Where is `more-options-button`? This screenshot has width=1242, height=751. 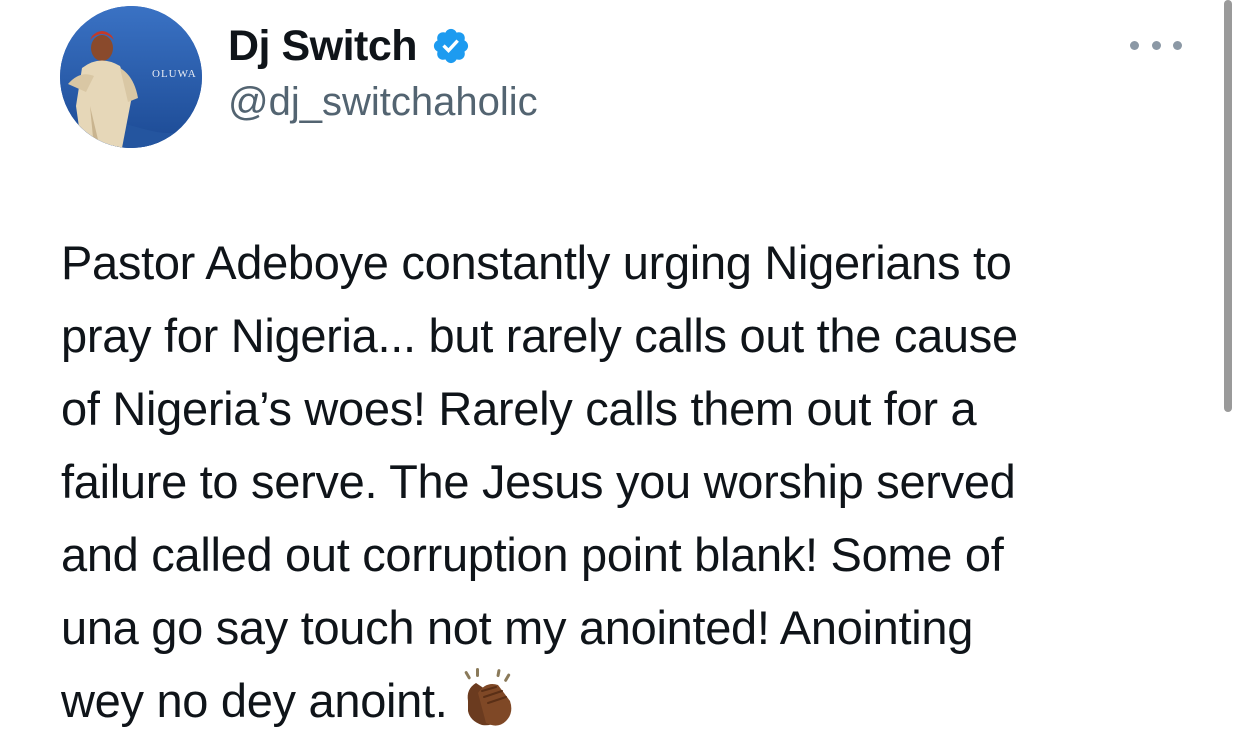 more-options-button is located at coordinates (1156, 45).